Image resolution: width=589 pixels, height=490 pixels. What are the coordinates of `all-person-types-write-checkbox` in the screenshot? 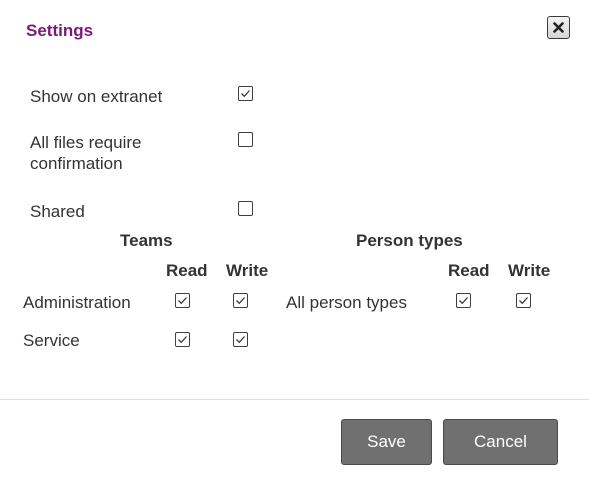 It's located at (523, 300).